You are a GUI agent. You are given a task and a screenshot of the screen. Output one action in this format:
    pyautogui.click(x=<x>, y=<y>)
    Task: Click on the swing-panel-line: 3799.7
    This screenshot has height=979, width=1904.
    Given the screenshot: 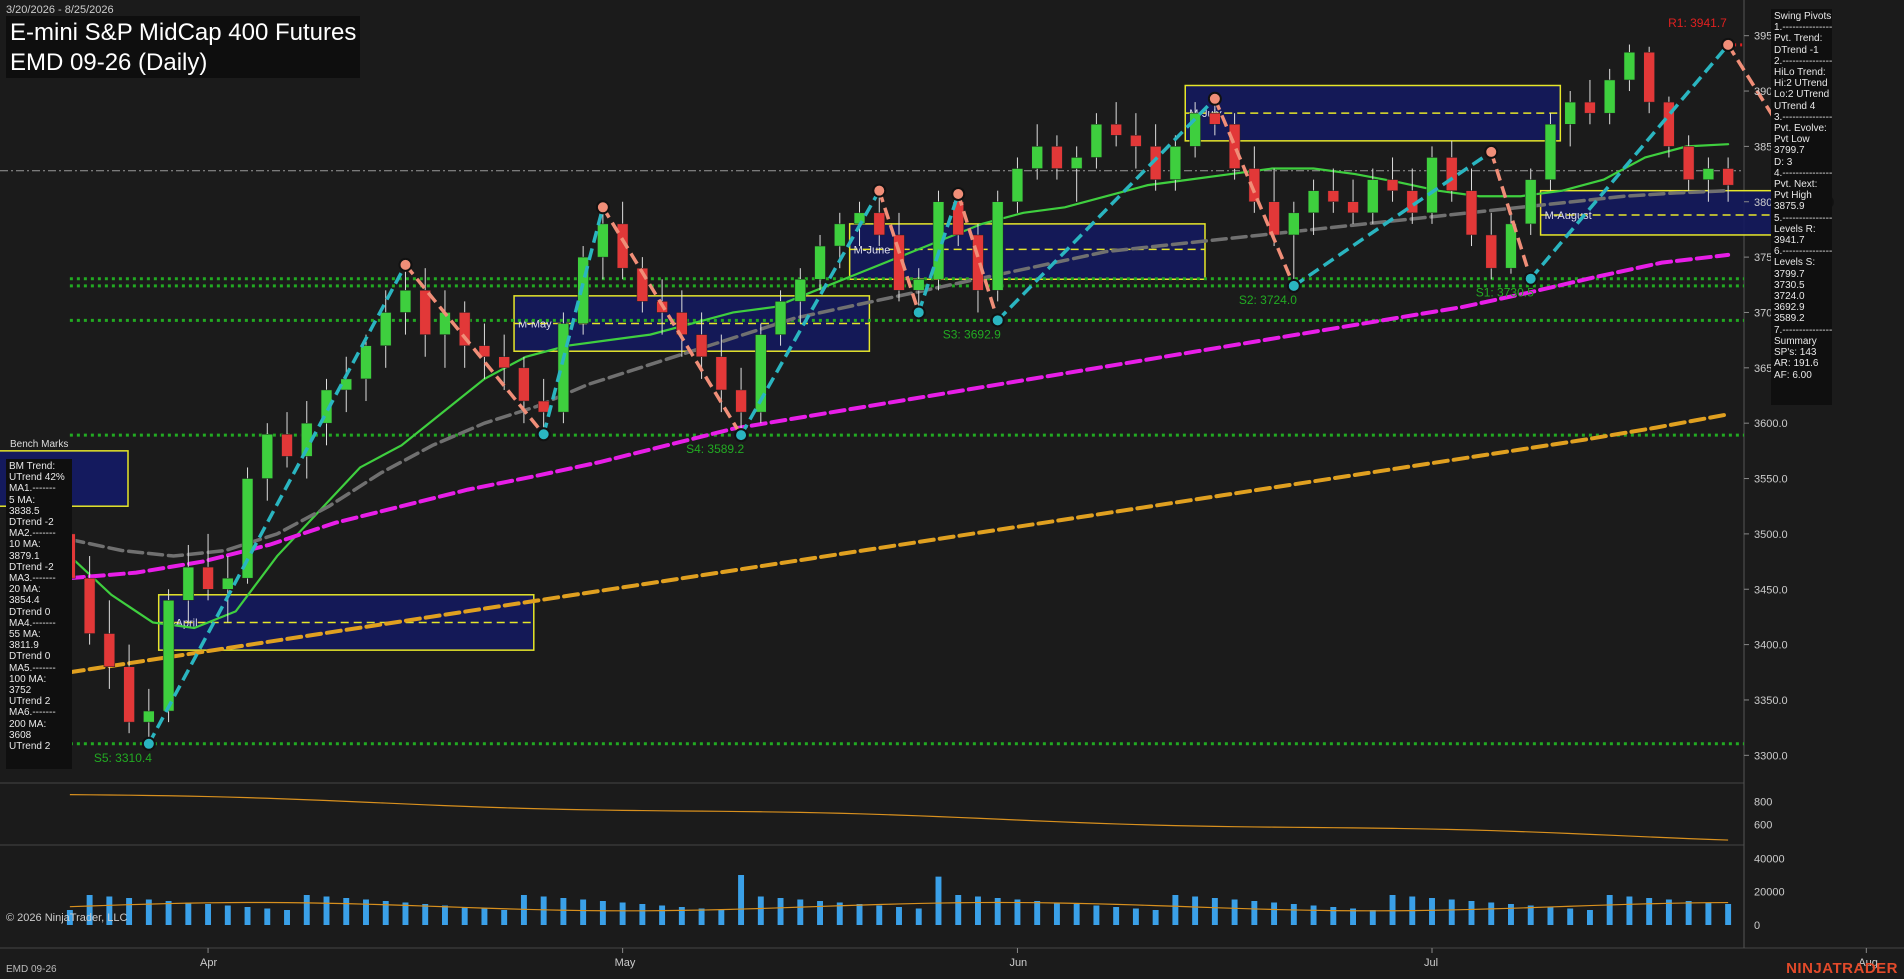 What is the action you would take?
    pyautogui.click(x=1789, y=151)
    